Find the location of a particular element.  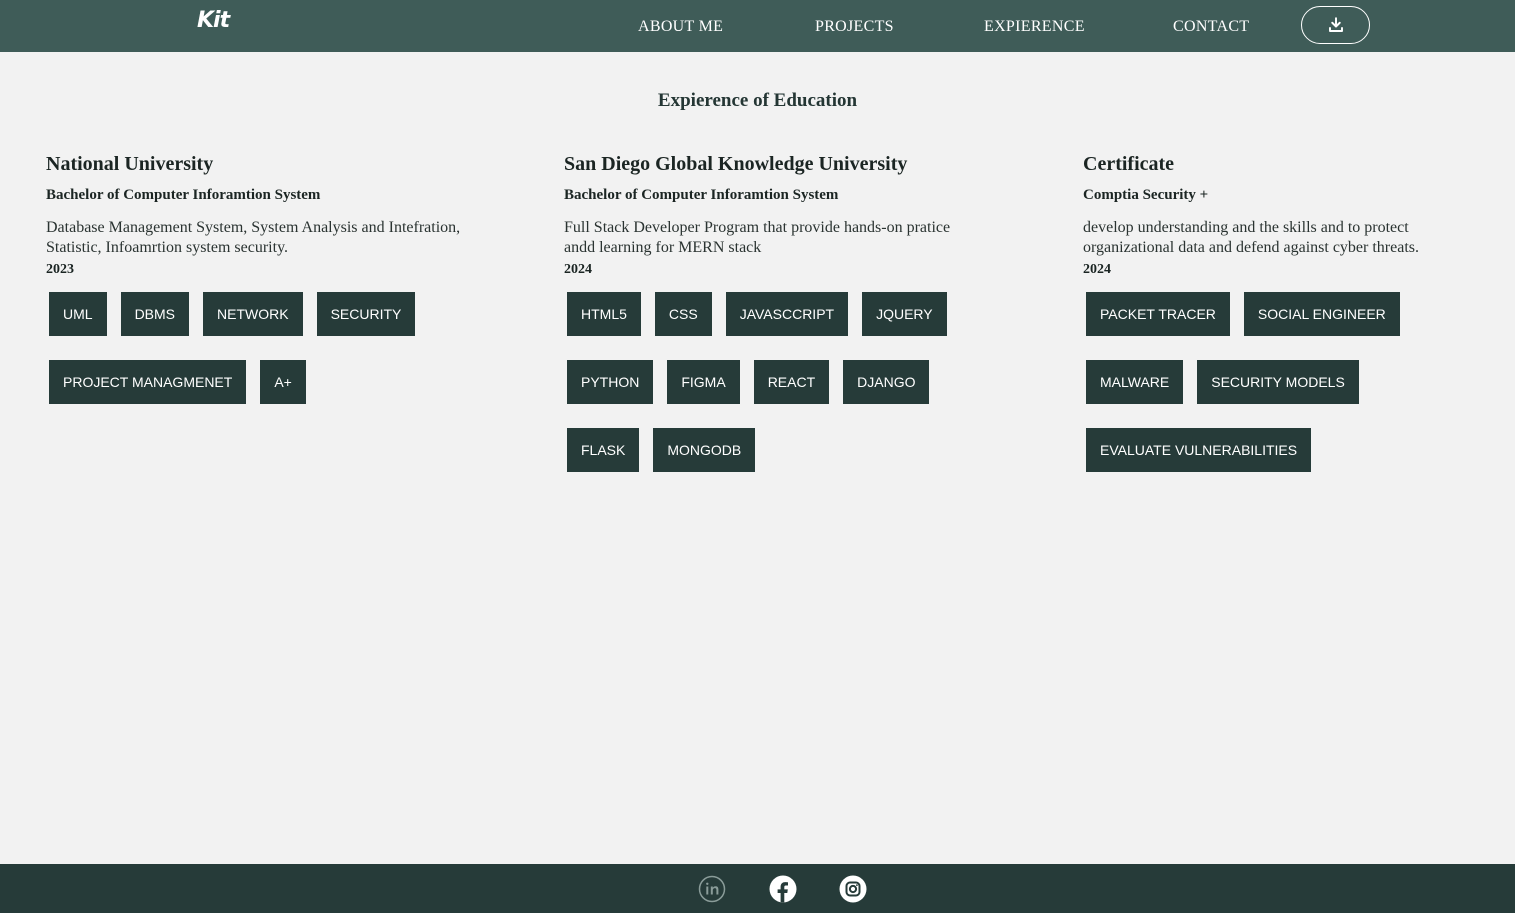

page-title: Expierence of Education is located at coordinates (757, 100).